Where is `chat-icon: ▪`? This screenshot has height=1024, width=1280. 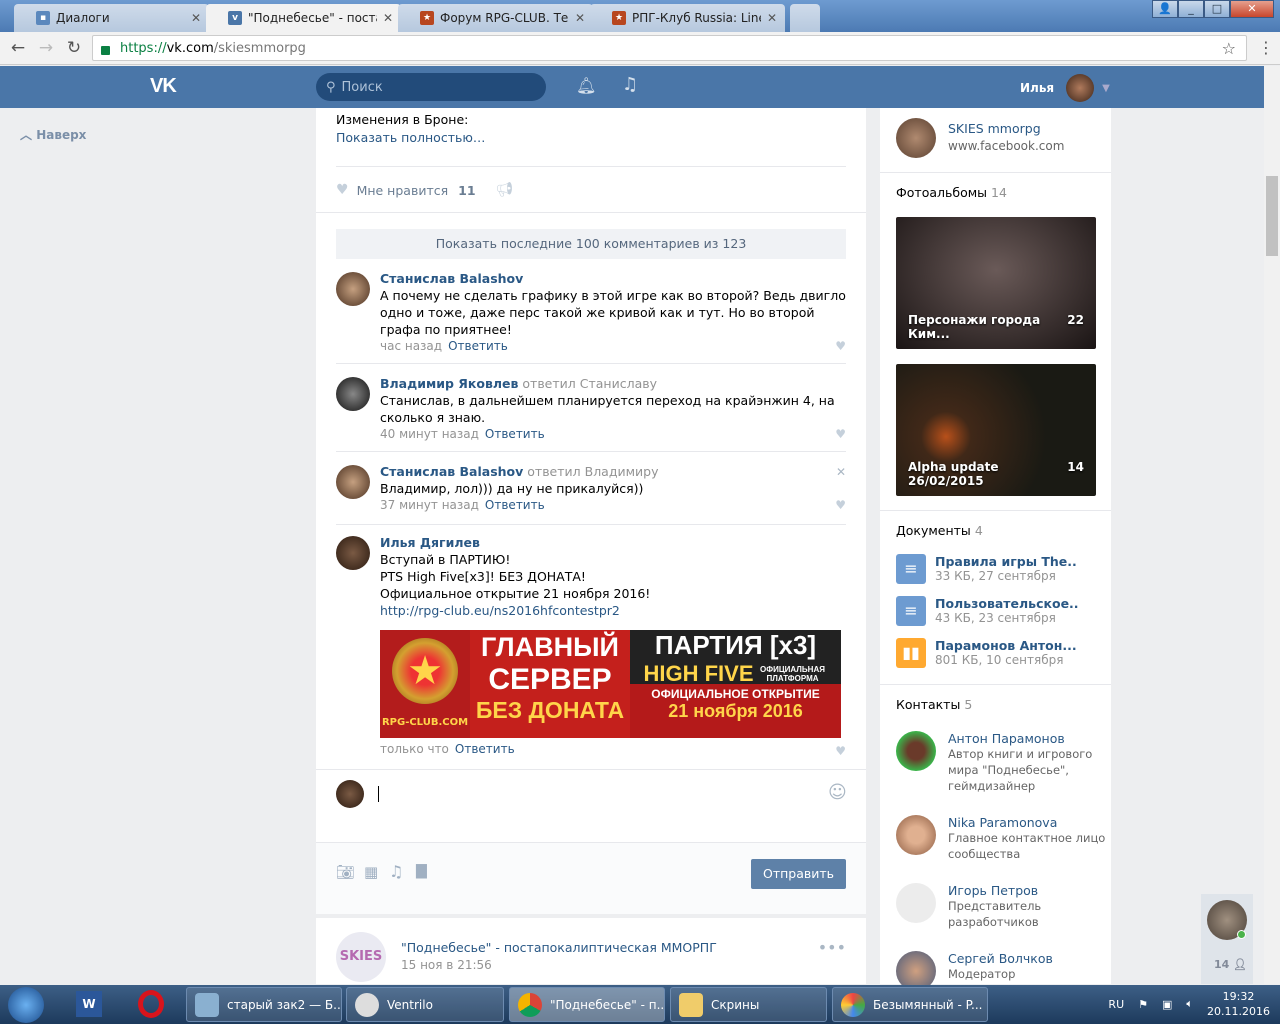 chat-icon: ▪ is located at coordinates (43, 18).